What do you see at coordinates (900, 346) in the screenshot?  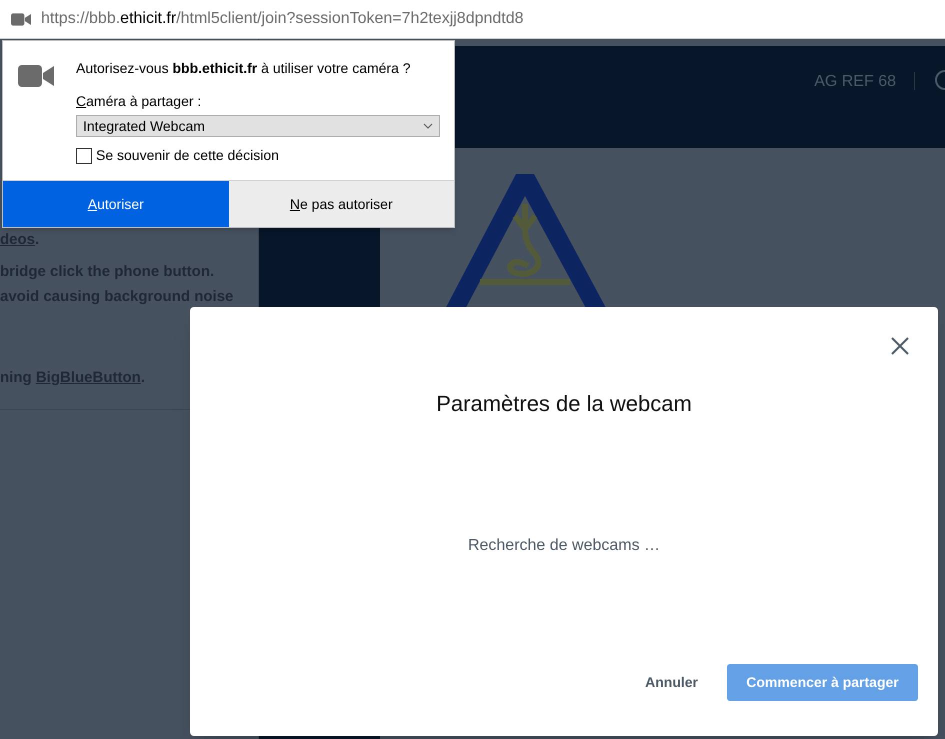 I see `close-icon` at bounding box center [900, 346].